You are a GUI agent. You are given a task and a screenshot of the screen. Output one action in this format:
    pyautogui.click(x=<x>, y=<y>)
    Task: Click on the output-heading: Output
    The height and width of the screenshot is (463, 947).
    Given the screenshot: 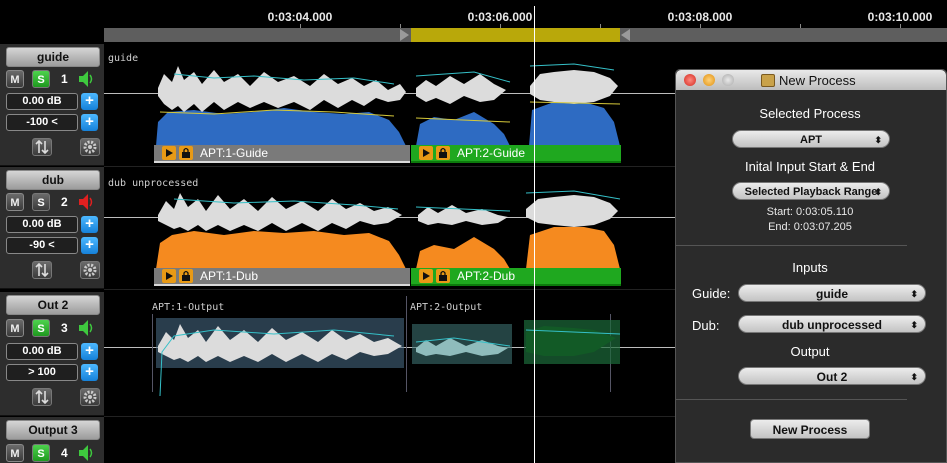 What is the action you would take?
    pyautogui.click(x=810, y=351)
    